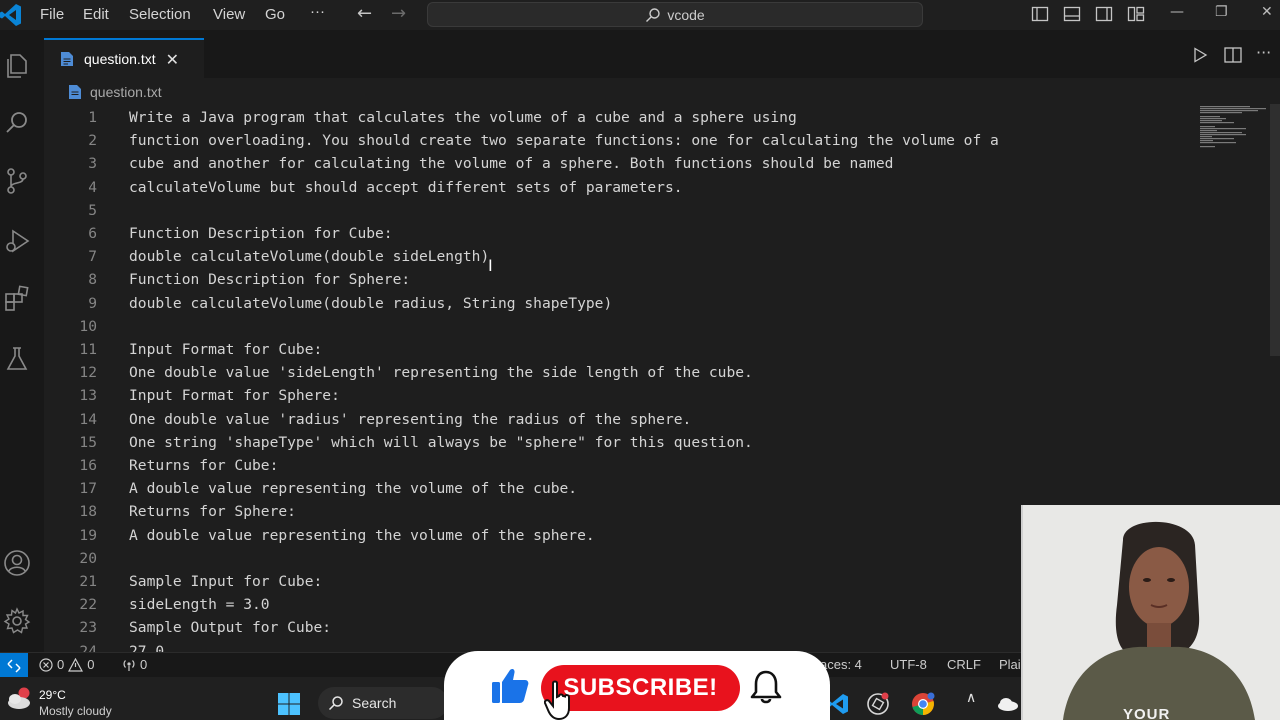 Image resolution: width=1280 pixels, height=720 pixels. What do you see at coordinates (124, 58) in the screenshot?
I see `tab-question-txt: question.txt ✕` at bounding box center [124, 58].